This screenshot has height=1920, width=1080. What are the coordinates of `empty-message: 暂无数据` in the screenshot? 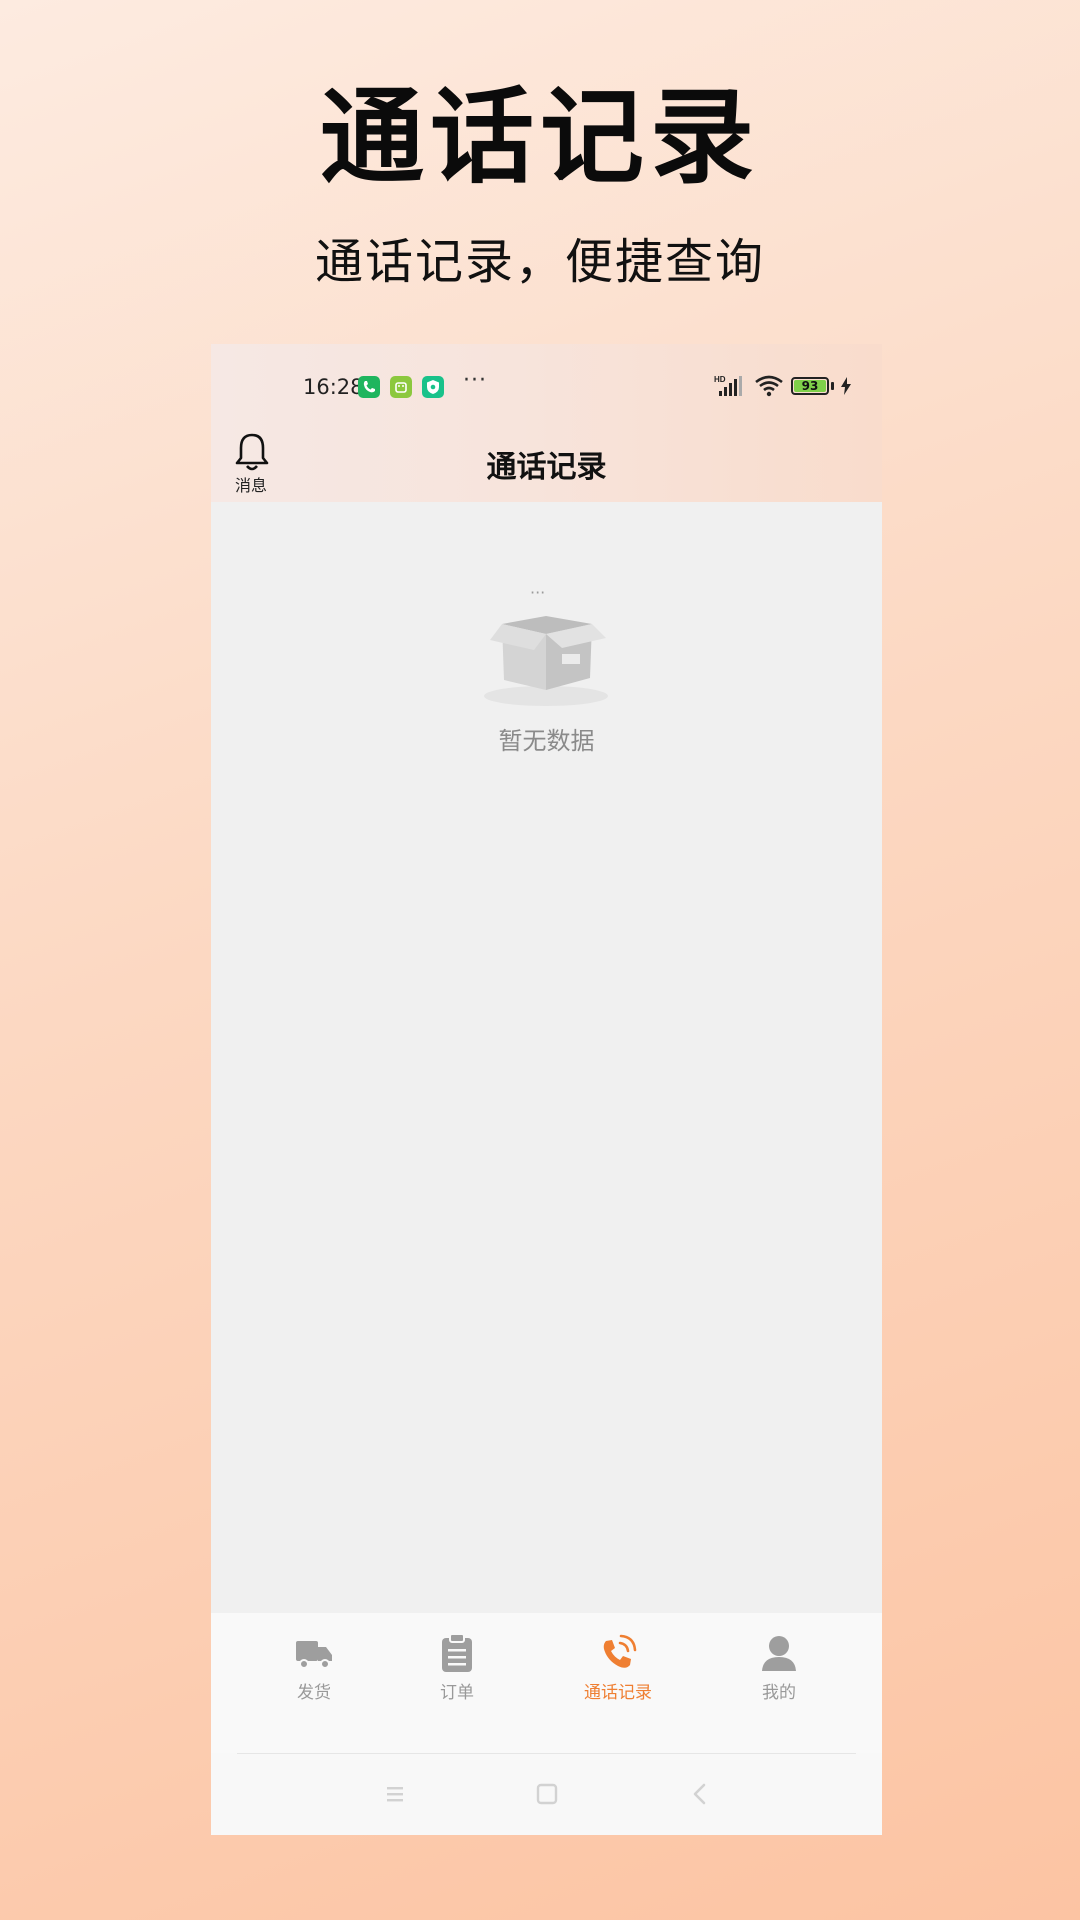 It's located at (546, 741).